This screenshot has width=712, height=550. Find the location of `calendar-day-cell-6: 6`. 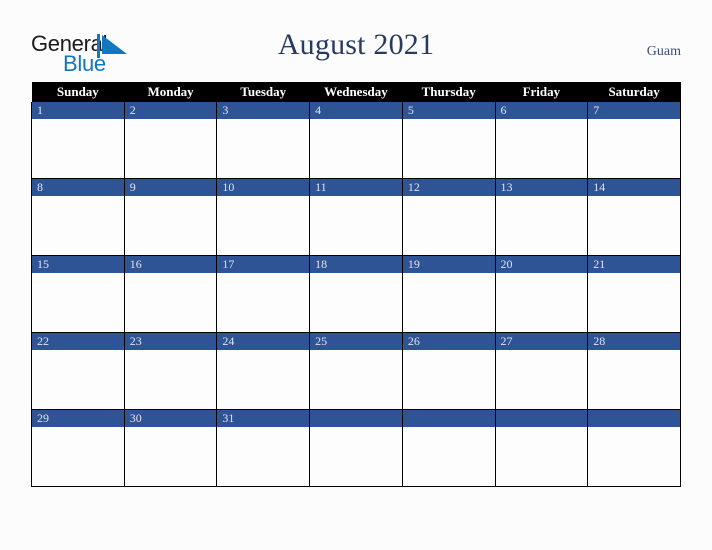

calendar-day-cell-6: 6 is located at coordinates (541, 140).